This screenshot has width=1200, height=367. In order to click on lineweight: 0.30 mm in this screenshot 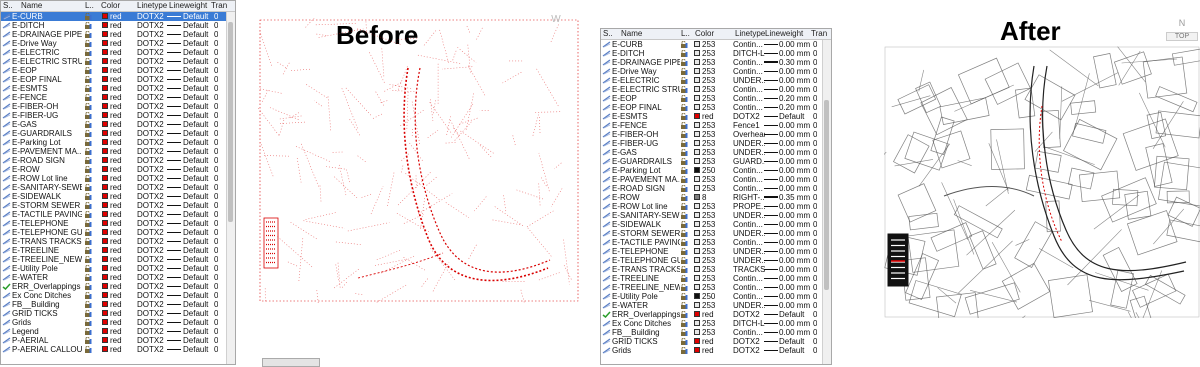, I will do `click(795, 62)`.